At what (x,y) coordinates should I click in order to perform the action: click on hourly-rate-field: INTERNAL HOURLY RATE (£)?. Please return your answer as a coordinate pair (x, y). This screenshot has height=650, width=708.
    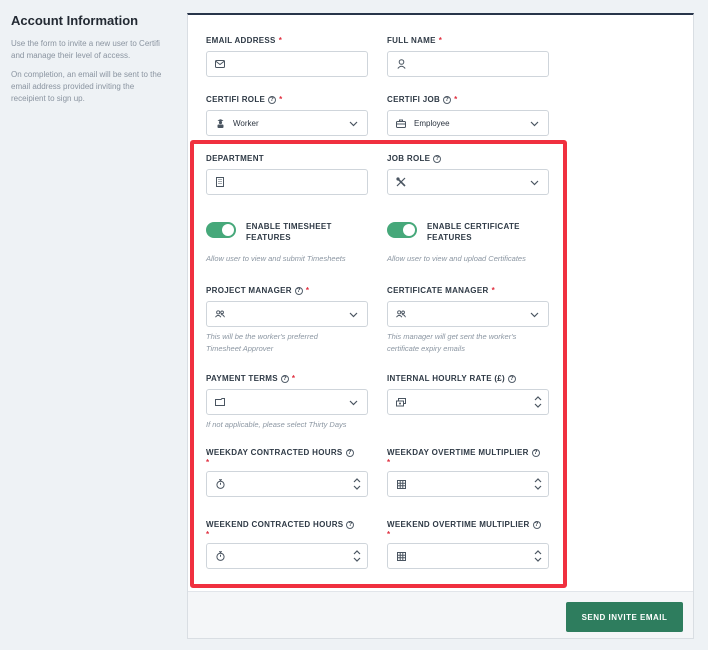
    Looking at the image, I should click on (468, 394).